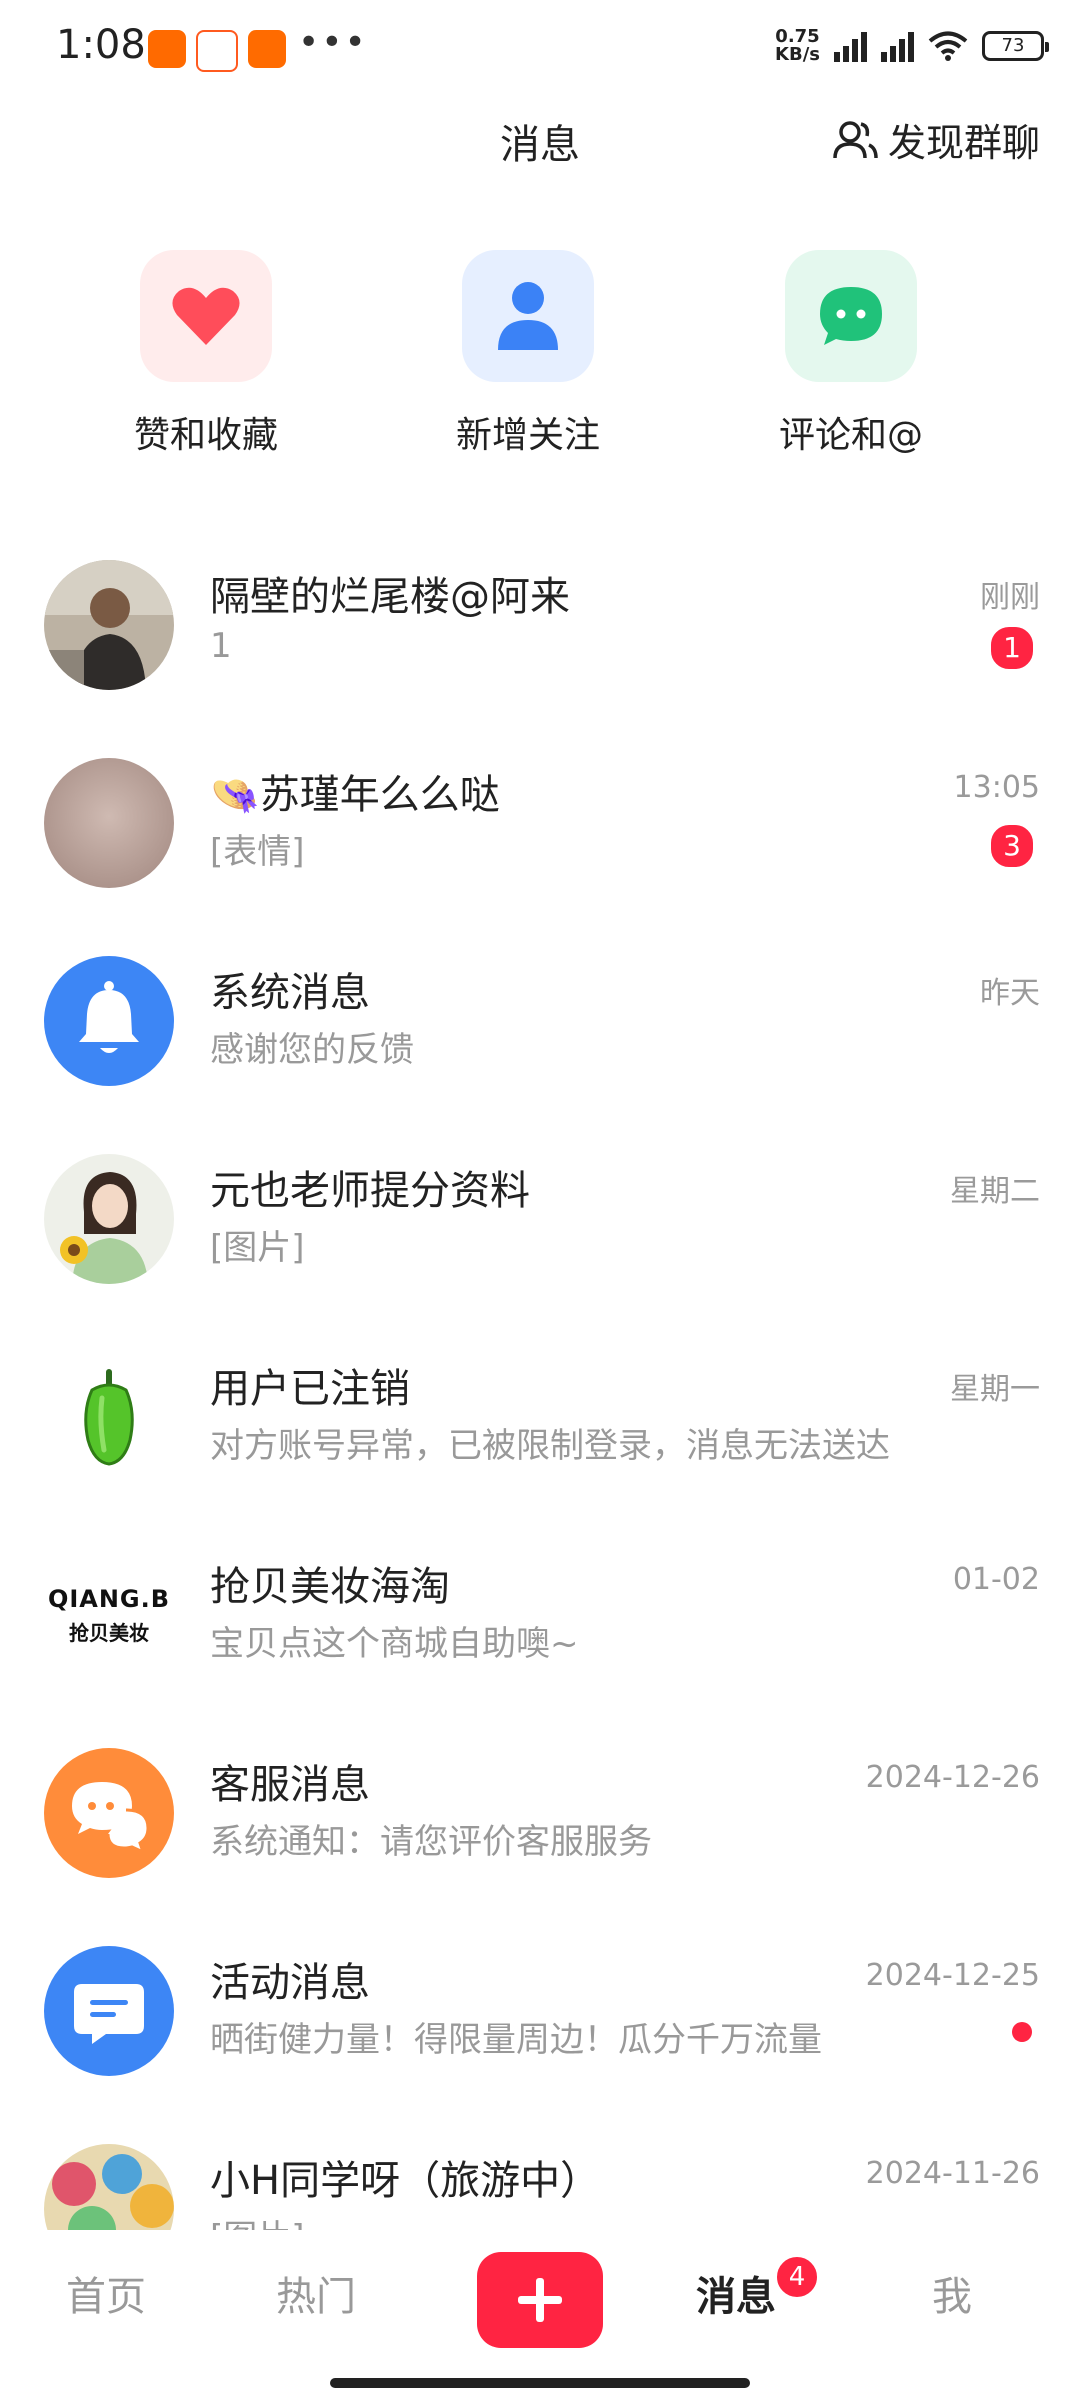  Describe the element at coordinates (948, 46) in the screenshot. I see `wifi-icon` at that location.